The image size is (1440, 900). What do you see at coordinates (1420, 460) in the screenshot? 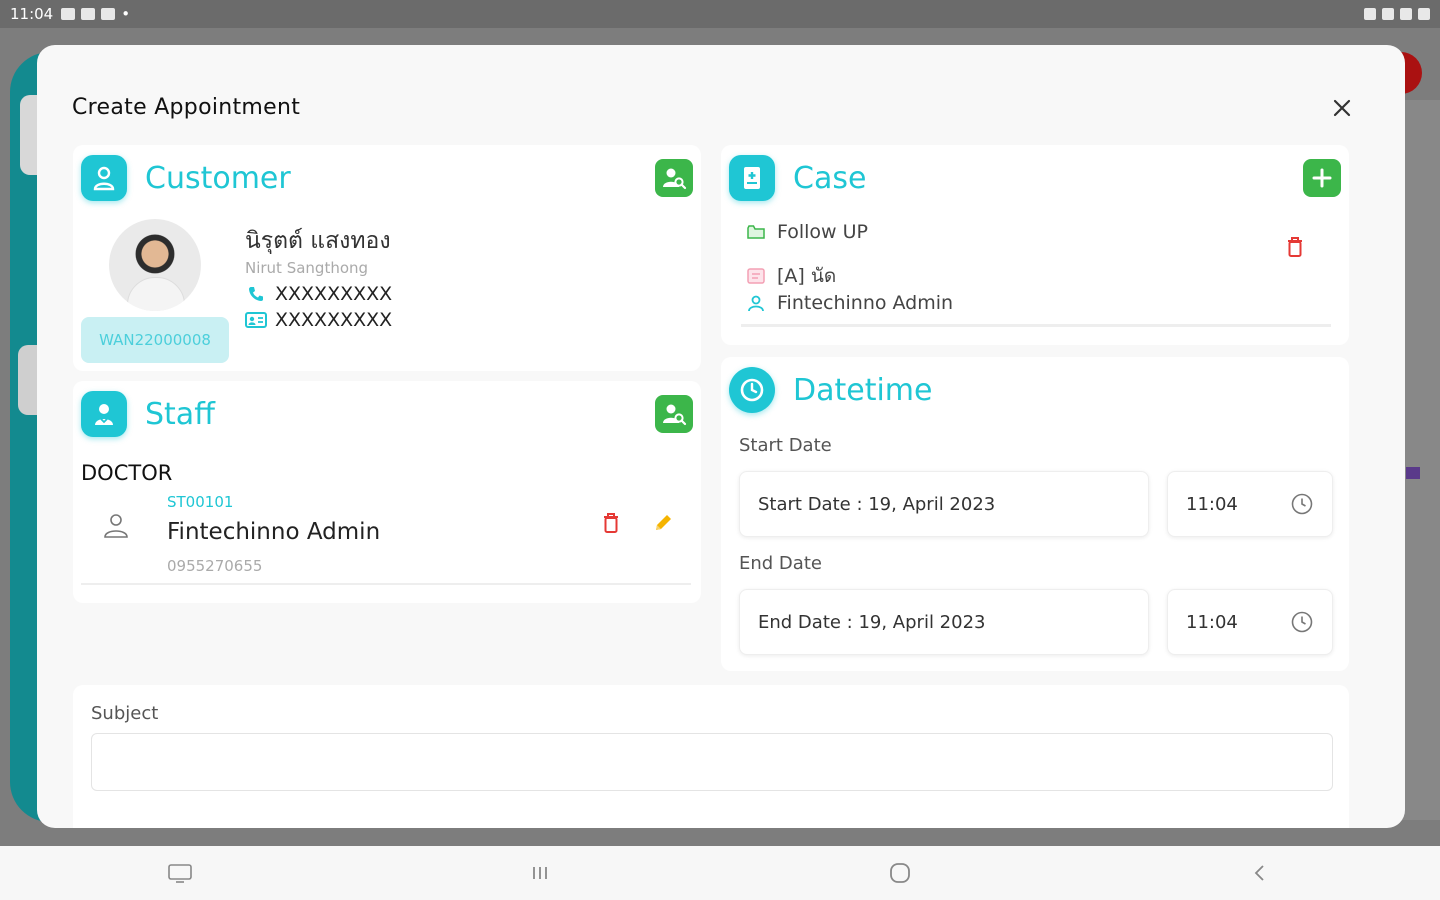
I see `background-app-content` at bounding box center [1420, 460].